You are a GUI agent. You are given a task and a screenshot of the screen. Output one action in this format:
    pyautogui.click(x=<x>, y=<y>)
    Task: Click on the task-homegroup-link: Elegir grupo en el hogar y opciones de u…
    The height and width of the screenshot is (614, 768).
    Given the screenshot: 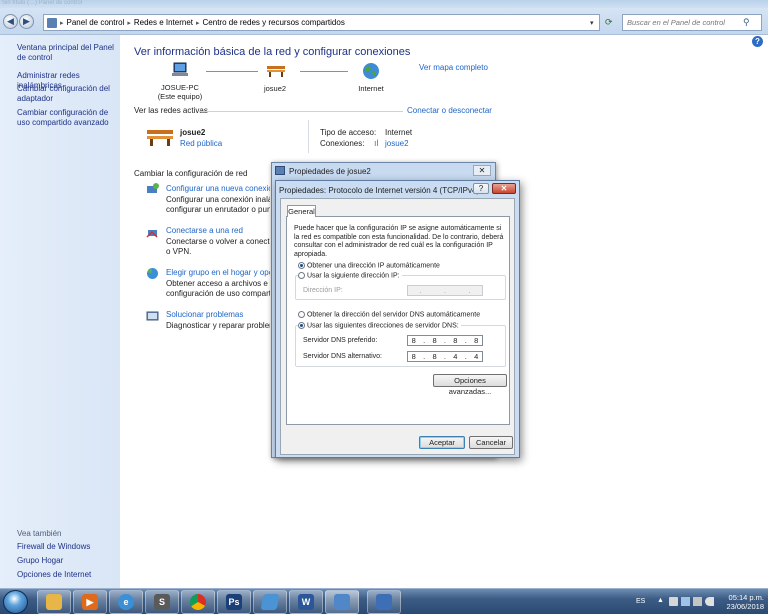 What is the action you would take?
    pyautogui.click(x=218, y=272)
    